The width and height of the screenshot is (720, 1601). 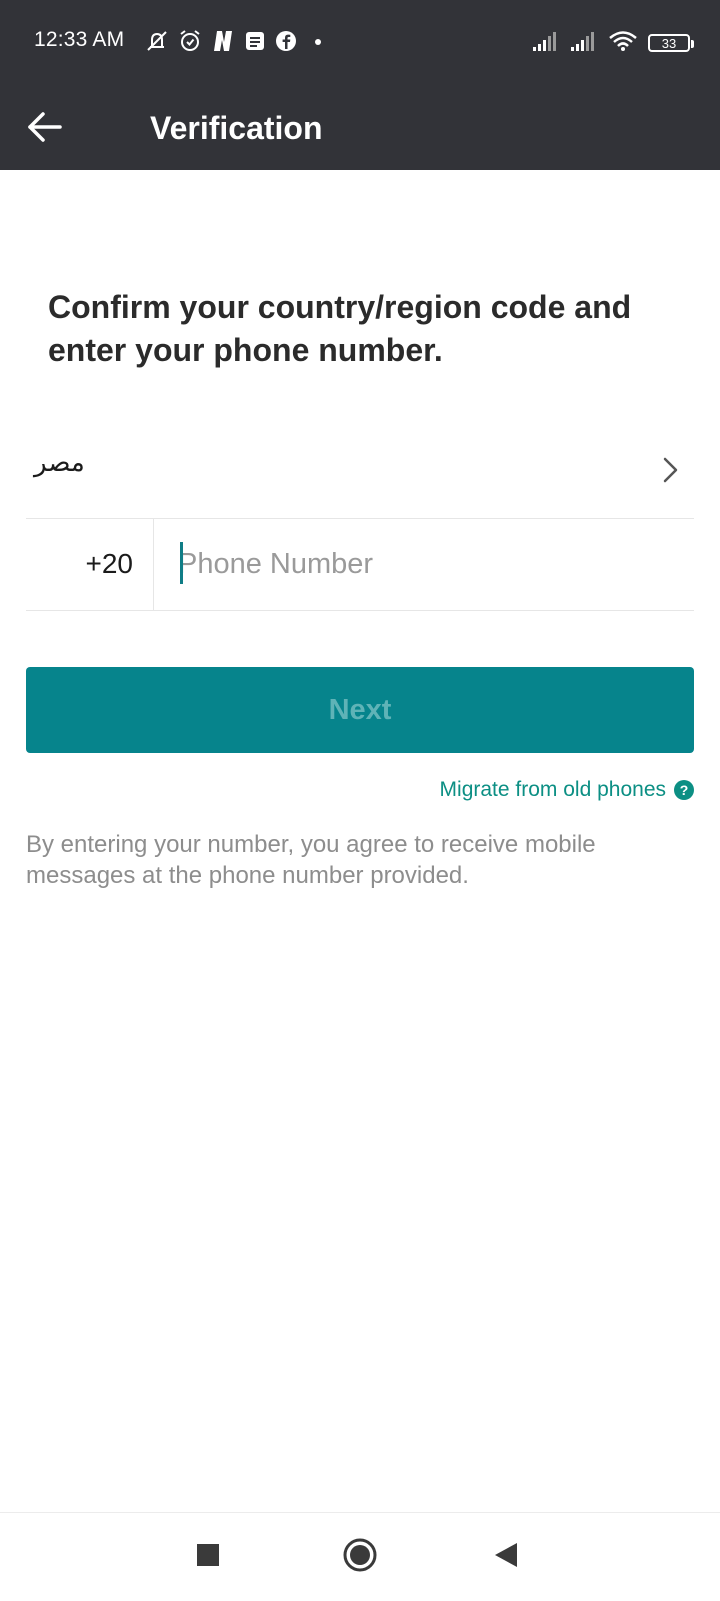 I want to click on notification-muted-icon, so click(x=157, y=43).